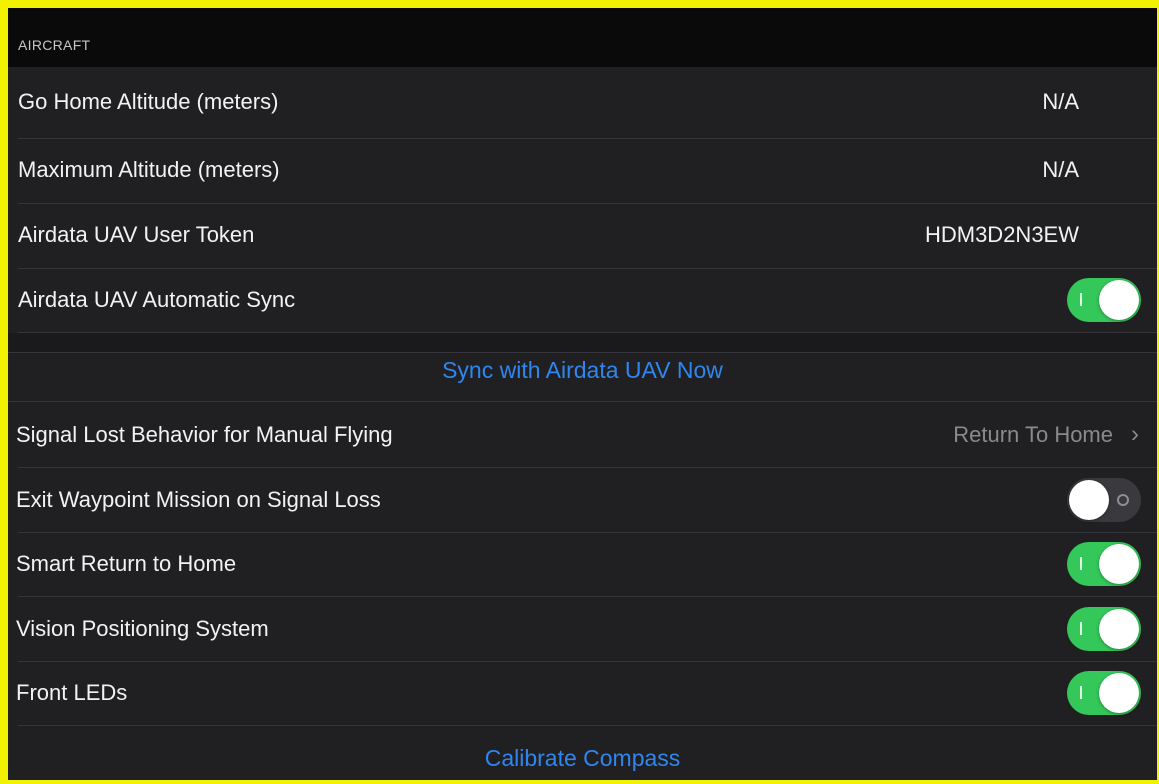 This screenshot has width=1159, height=784. Describe the element at coordinates (142, 628) in the screenshot. I see `vision-positioning-label: Vision Positioning System` at that location.